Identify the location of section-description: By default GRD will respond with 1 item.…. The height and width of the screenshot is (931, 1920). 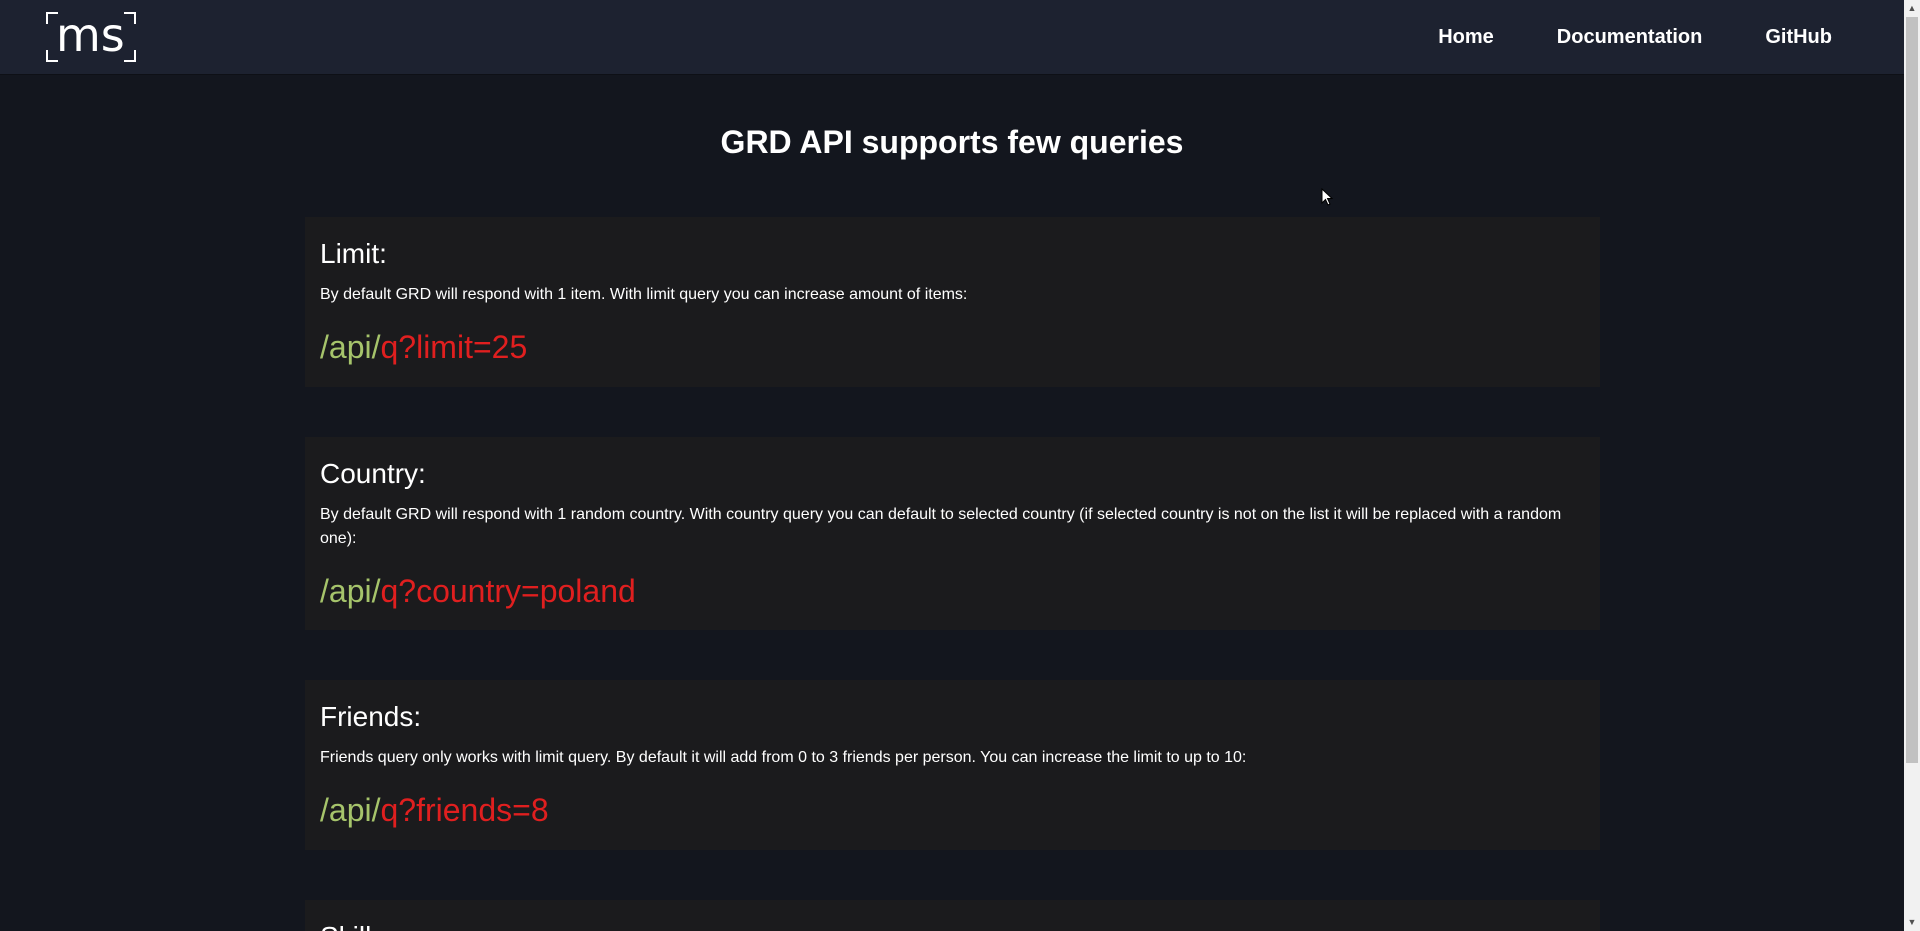
(644, 294).